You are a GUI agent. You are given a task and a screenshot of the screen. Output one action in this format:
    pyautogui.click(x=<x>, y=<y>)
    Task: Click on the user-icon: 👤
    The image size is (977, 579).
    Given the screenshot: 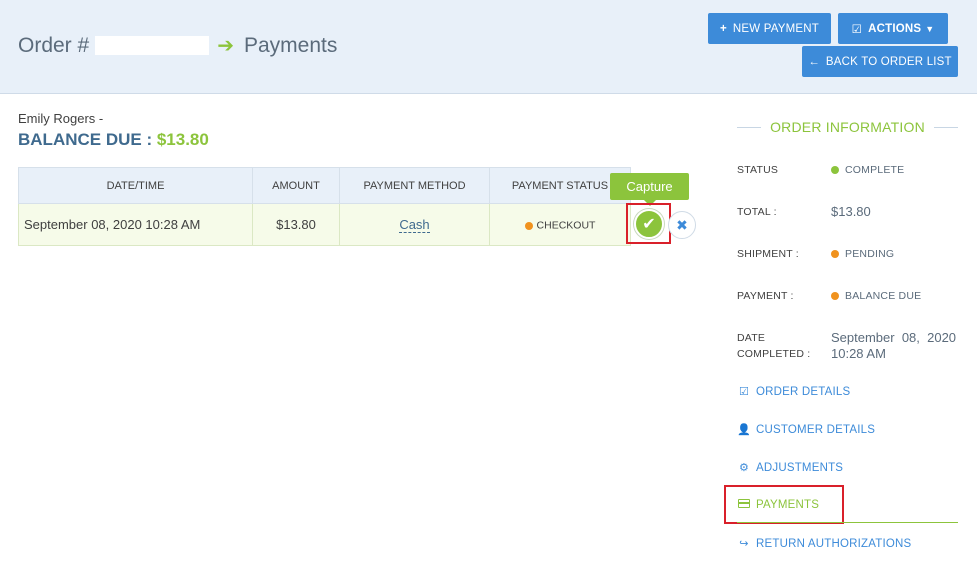 What is the action you would take?
    pyautogui.click(x=744, y=430)
    